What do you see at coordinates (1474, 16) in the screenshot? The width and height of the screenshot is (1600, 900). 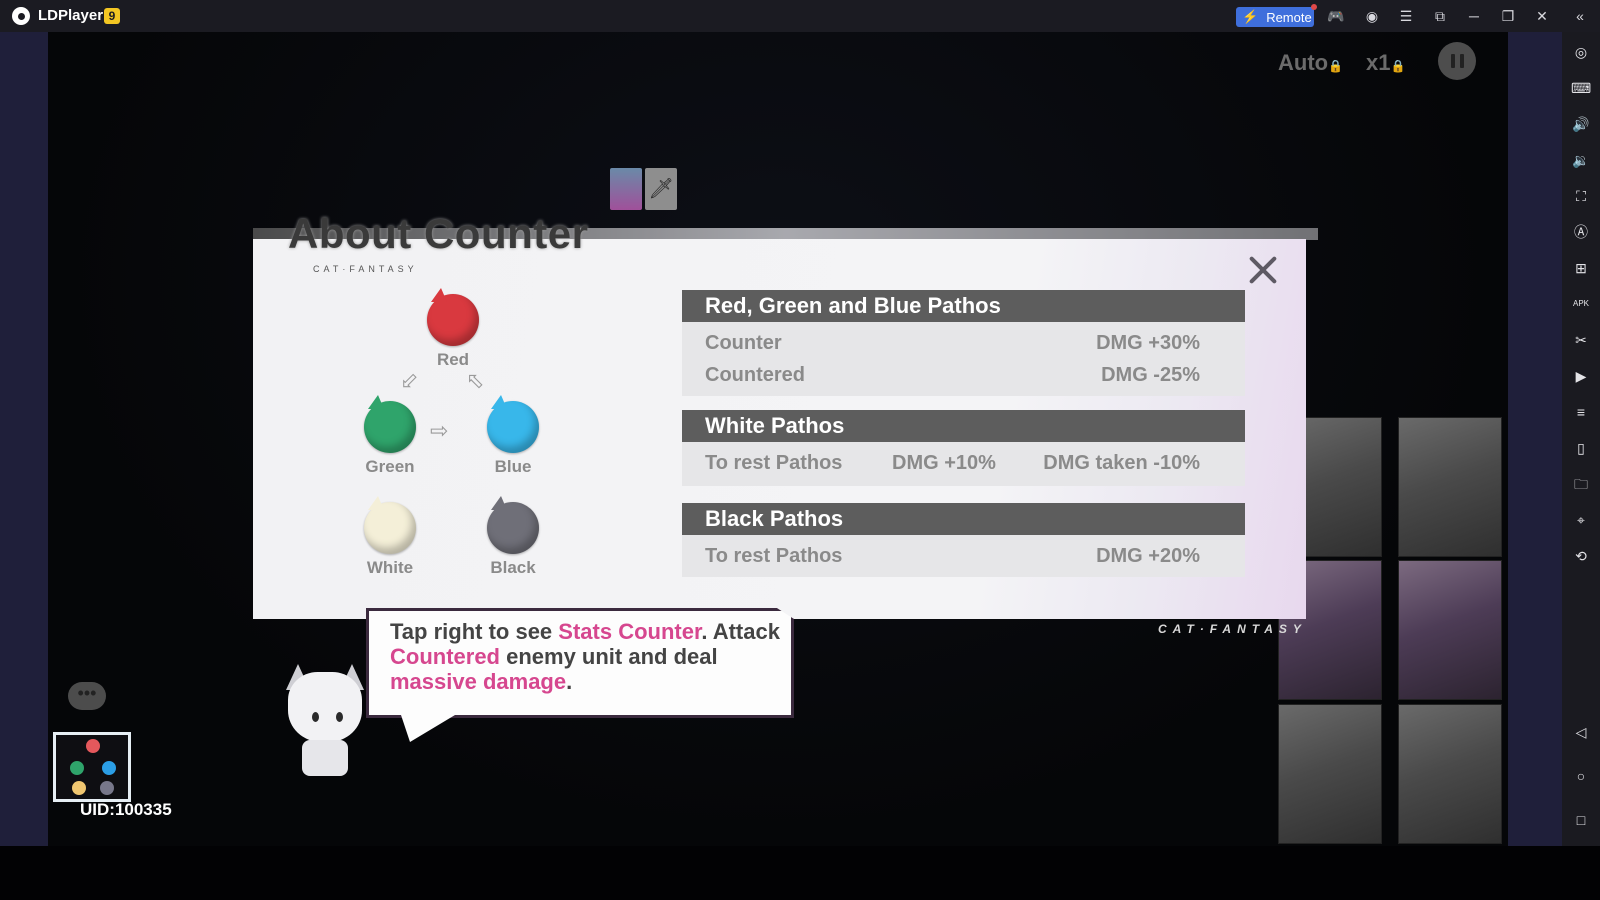 I see `minimize-icon: ─` at bounding box center [1474, 16].